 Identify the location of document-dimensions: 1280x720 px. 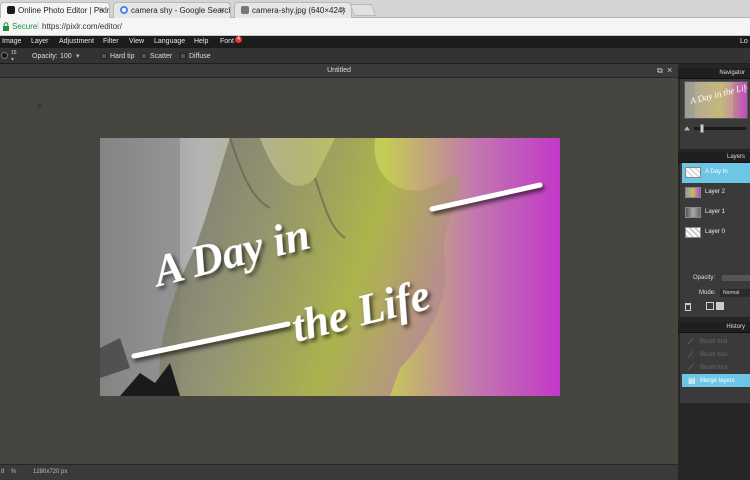
(50, 472).